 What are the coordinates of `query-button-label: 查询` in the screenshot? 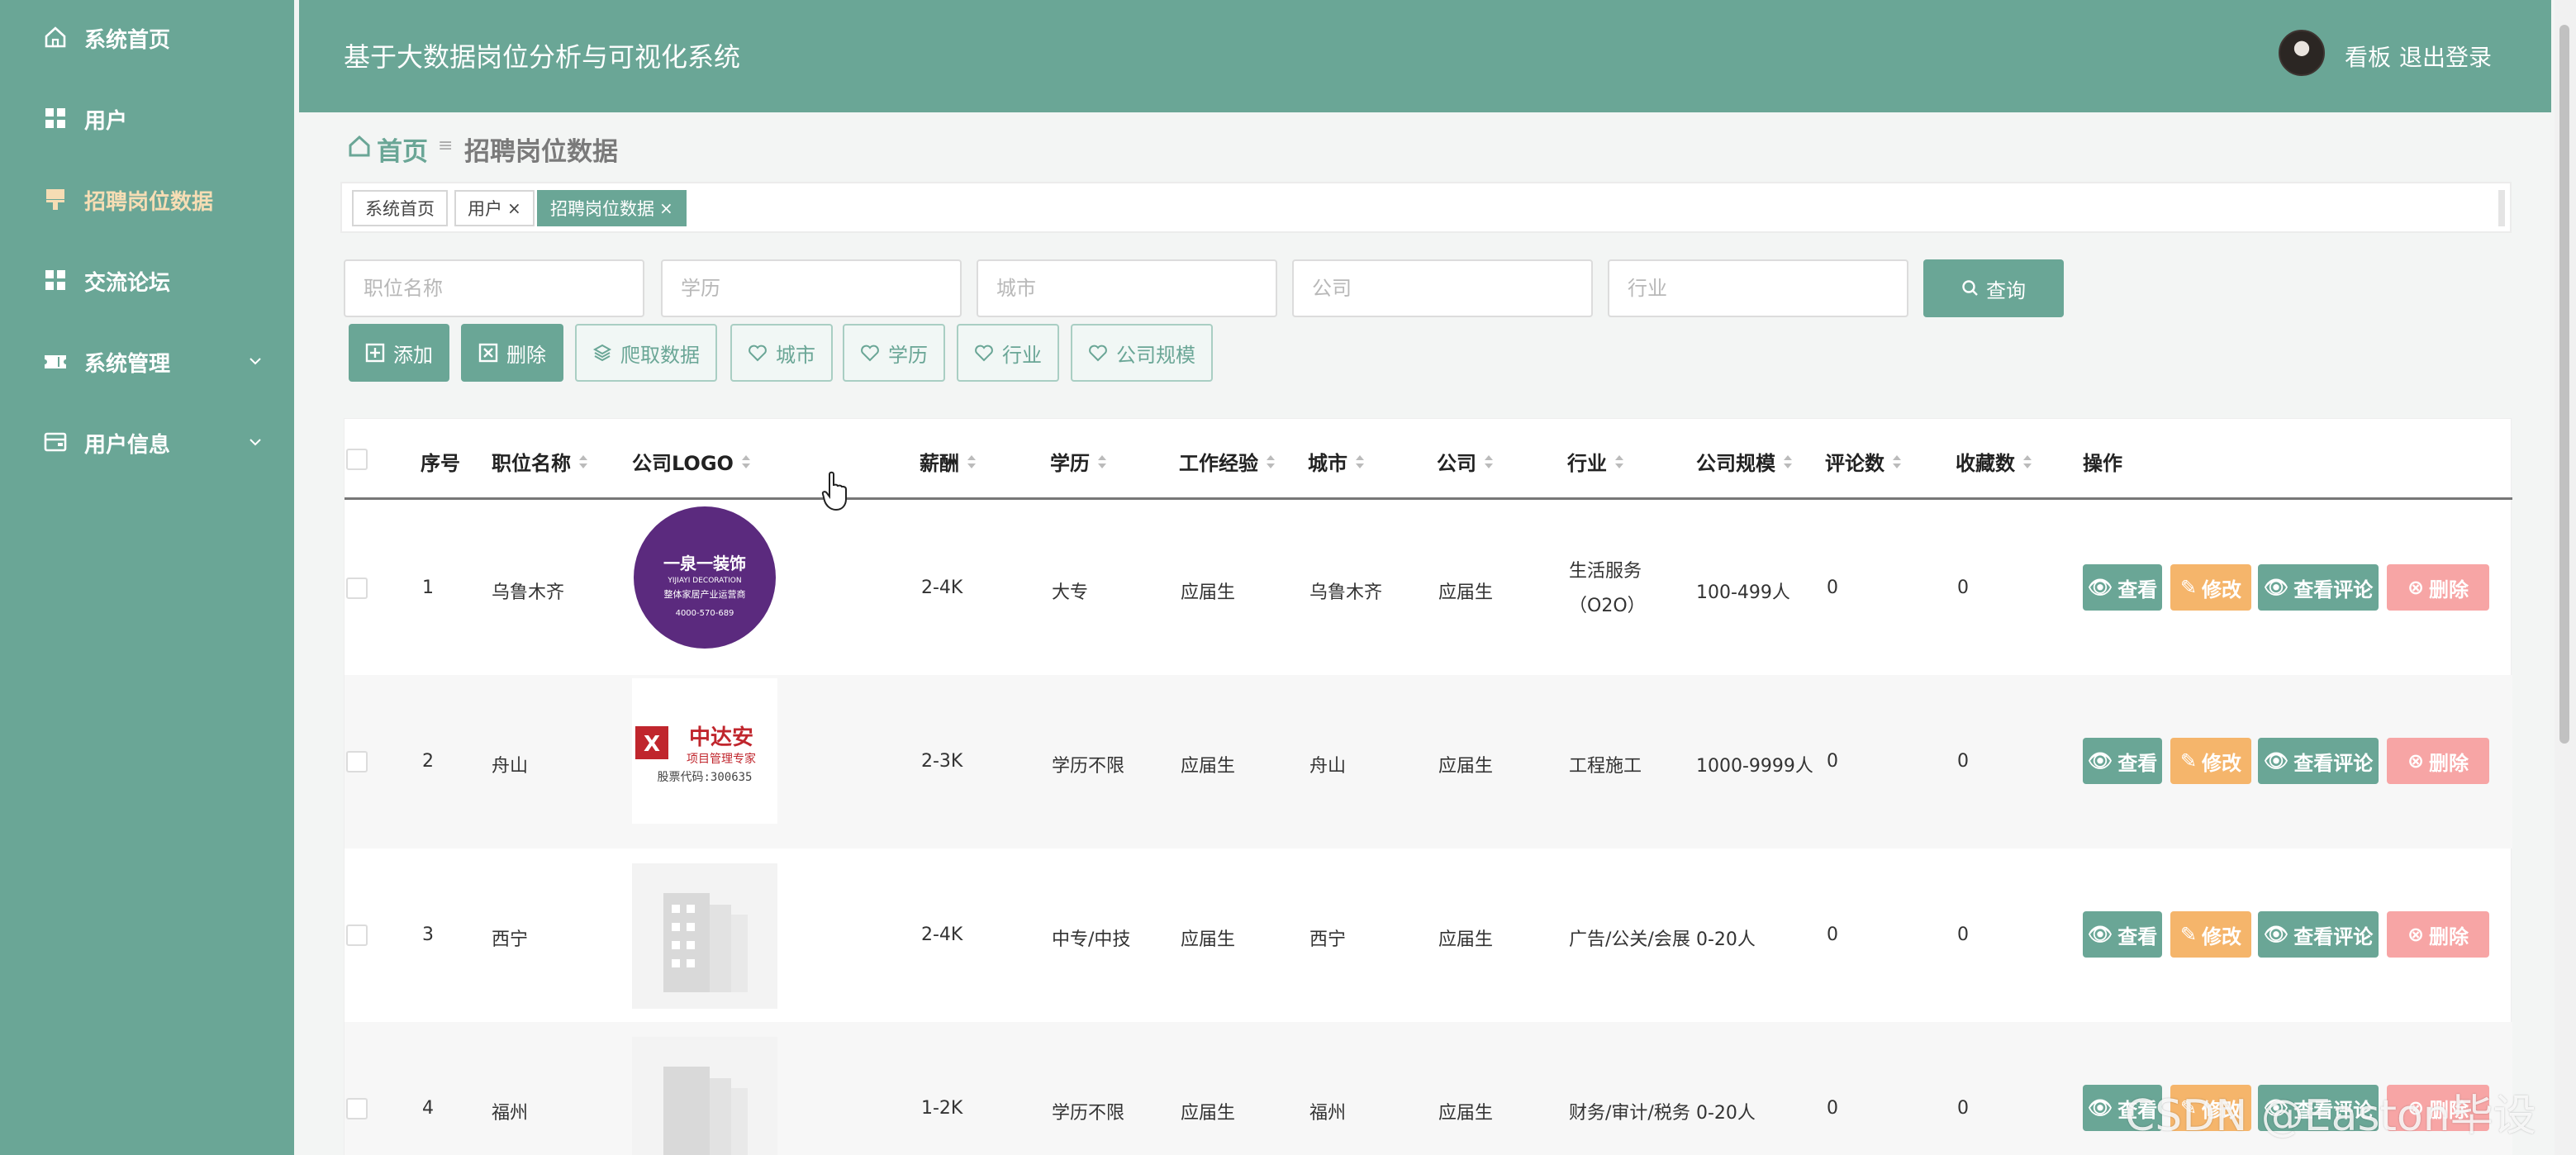 It's located at (2006, 290).